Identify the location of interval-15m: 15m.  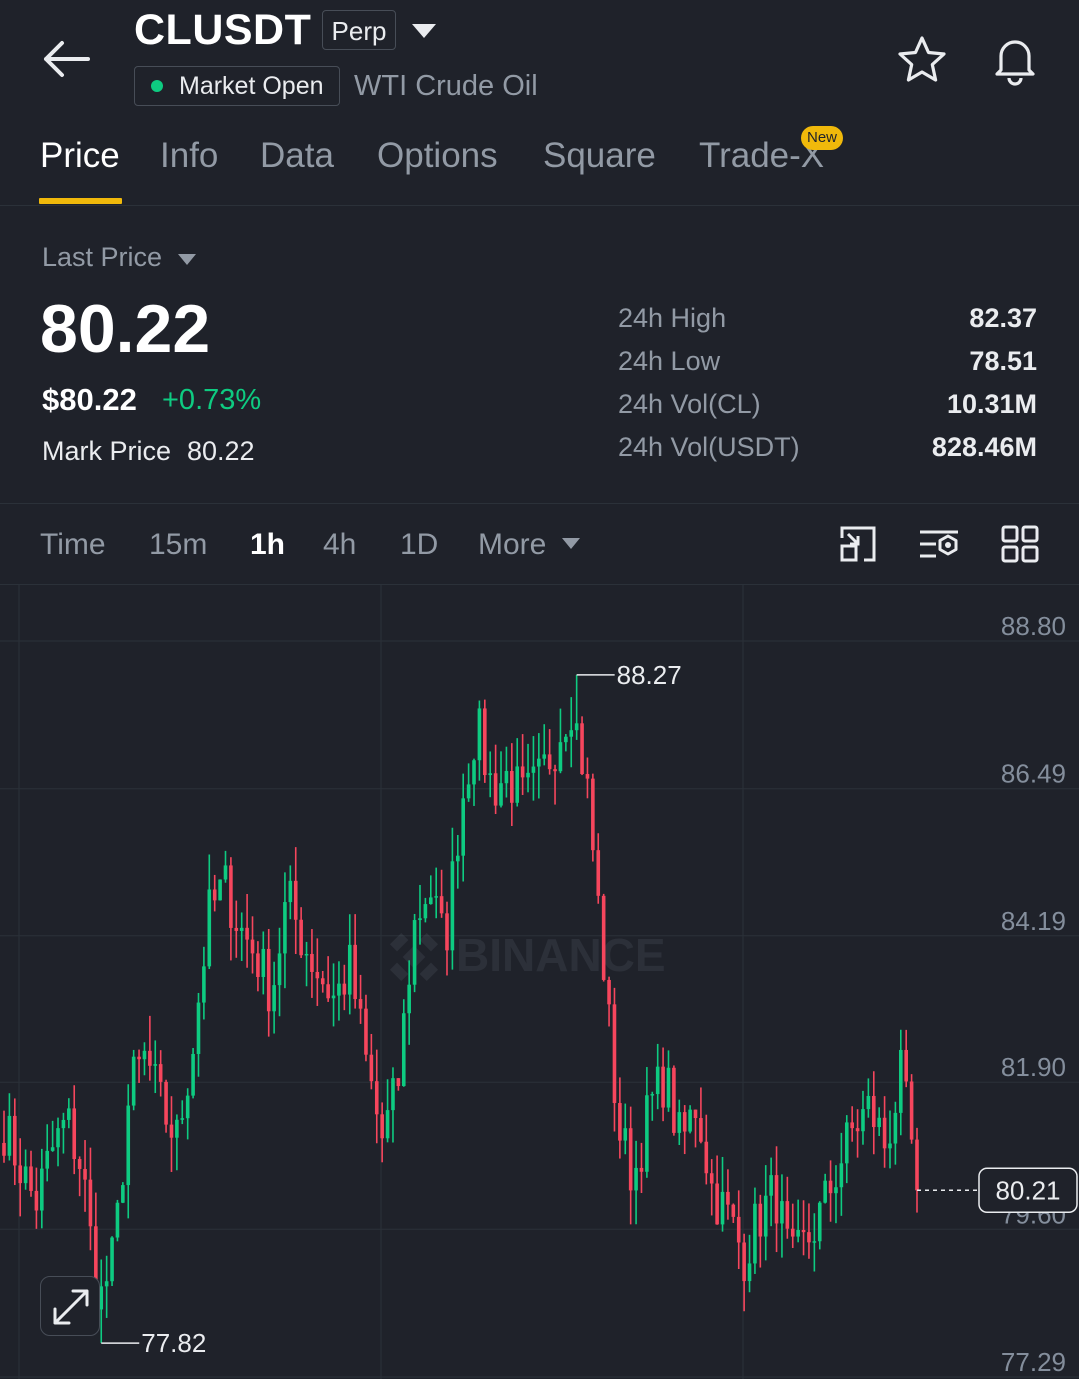
(178, 545).